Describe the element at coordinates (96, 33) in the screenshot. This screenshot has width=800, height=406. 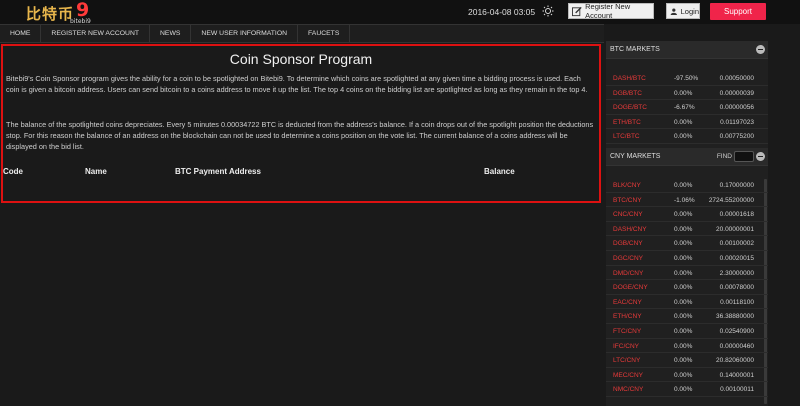
I see `nav-register-new-account: REGISTER NEW ACCOUNT` at that location.